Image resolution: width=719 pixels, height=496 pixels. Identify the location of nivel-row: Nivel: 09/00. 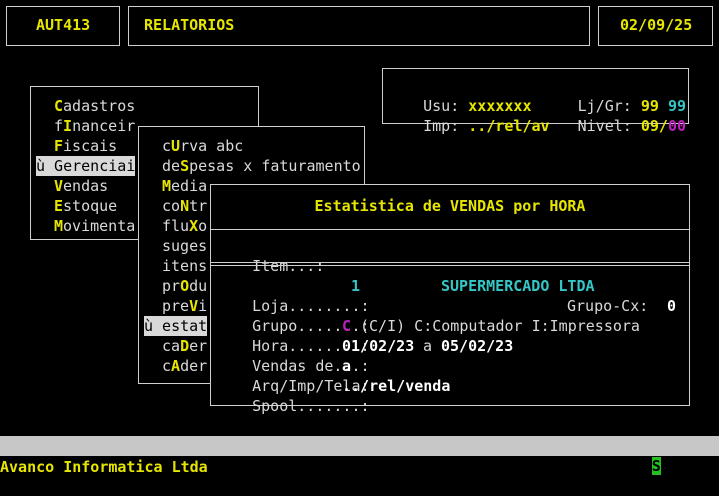
(614, 126).